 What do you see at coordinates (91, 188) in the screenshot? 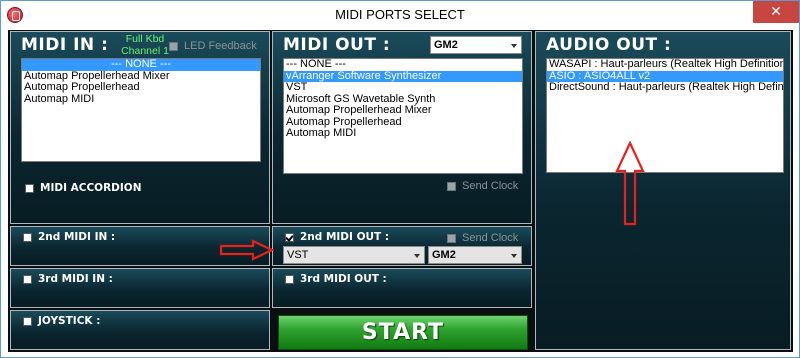
I see `midi-accordion-label: MIDI ACCORDION` at bounding box center [91, 188].